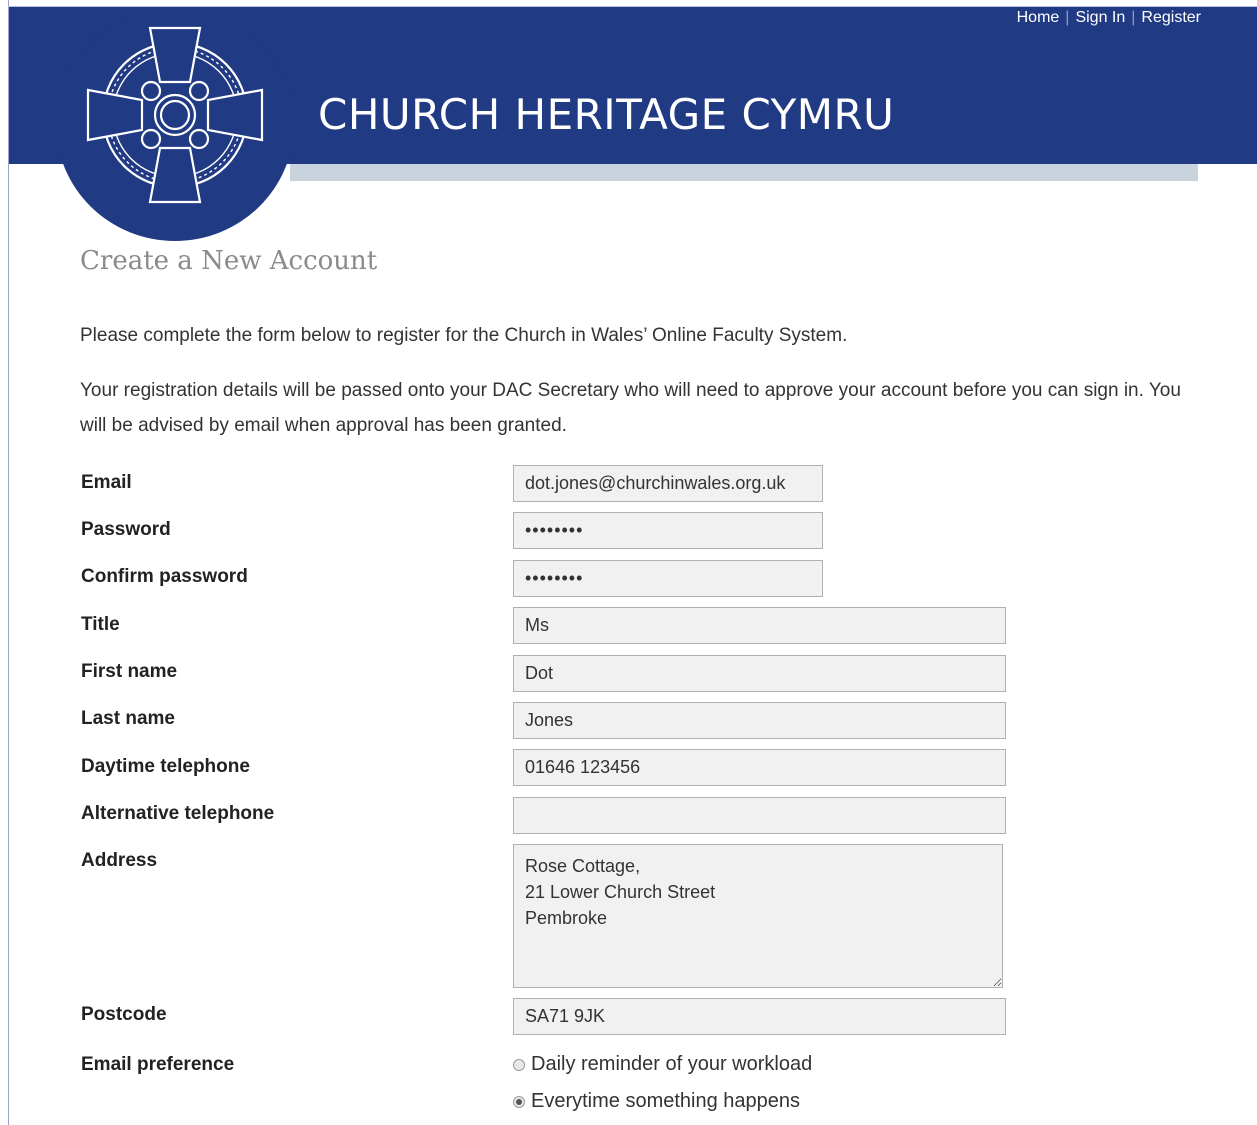 This screenshot has height=1125, width=1257. Describe the element at coordinates (229, 261) in the screenshot. I see `page-title: Create a New Account` at that location.